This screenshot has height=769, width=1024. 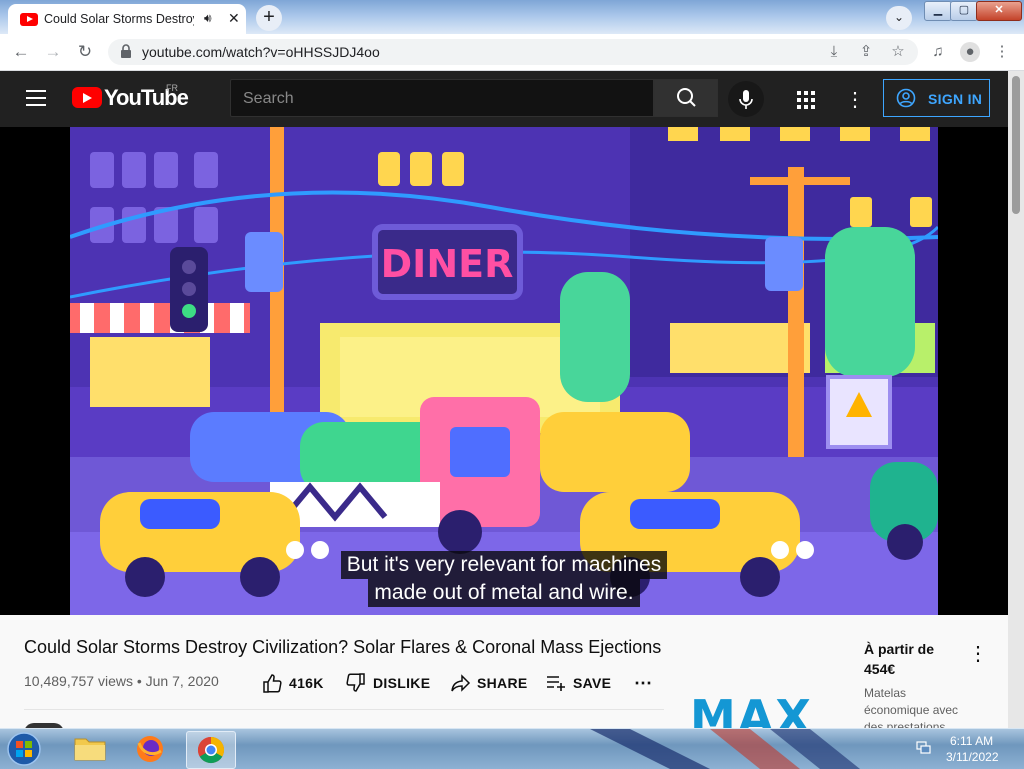 I want to click on back-button: ←, so click(x=21, y=52).